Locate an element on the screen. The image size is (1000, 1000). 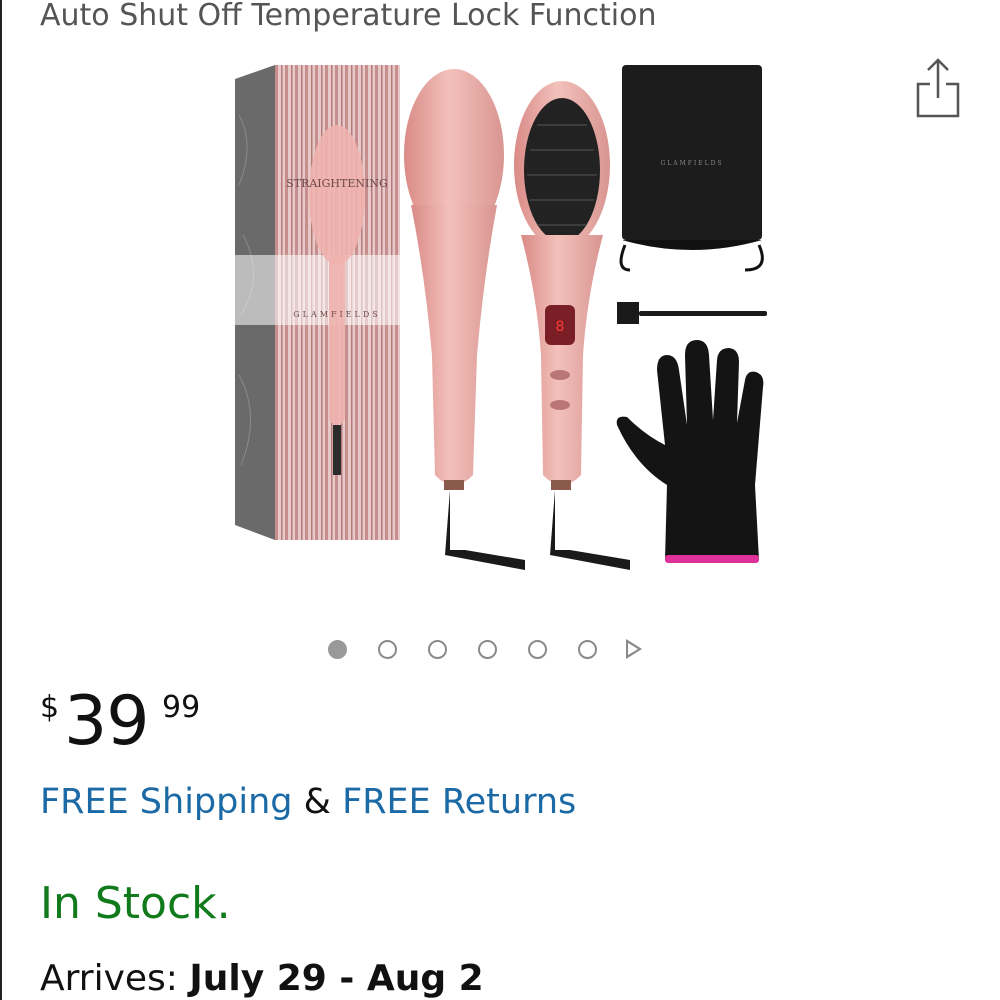
ampersand: & is located at coordinates (317, 802).